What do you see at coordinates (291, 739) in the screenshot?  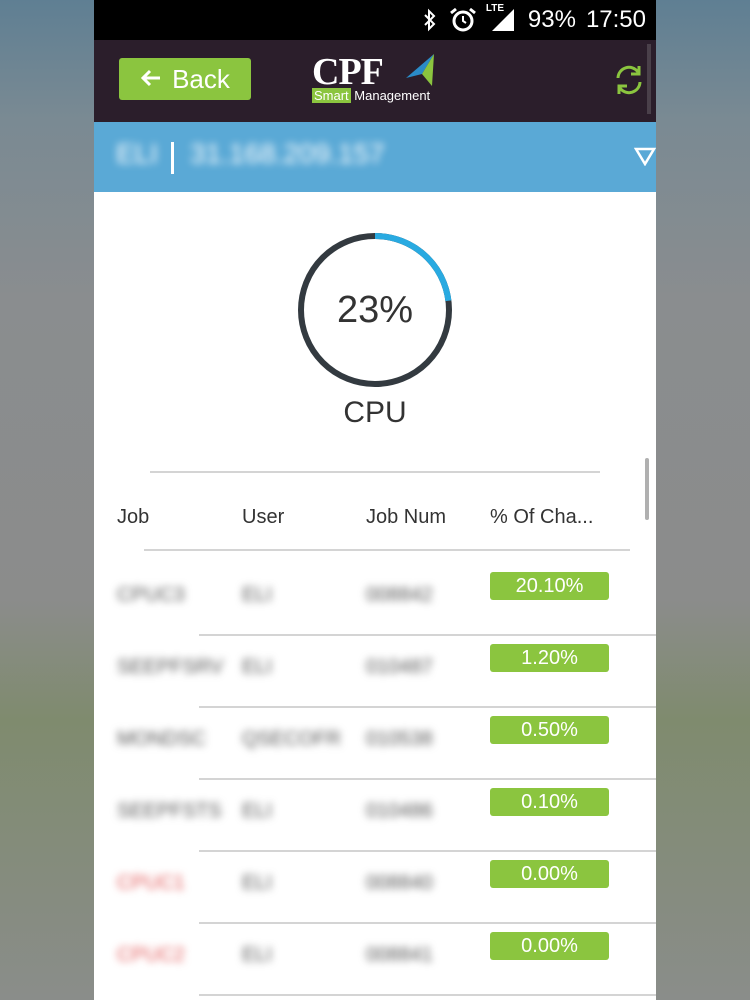 I see `user-name: QSECOFR` at bounding box center [291, 739].